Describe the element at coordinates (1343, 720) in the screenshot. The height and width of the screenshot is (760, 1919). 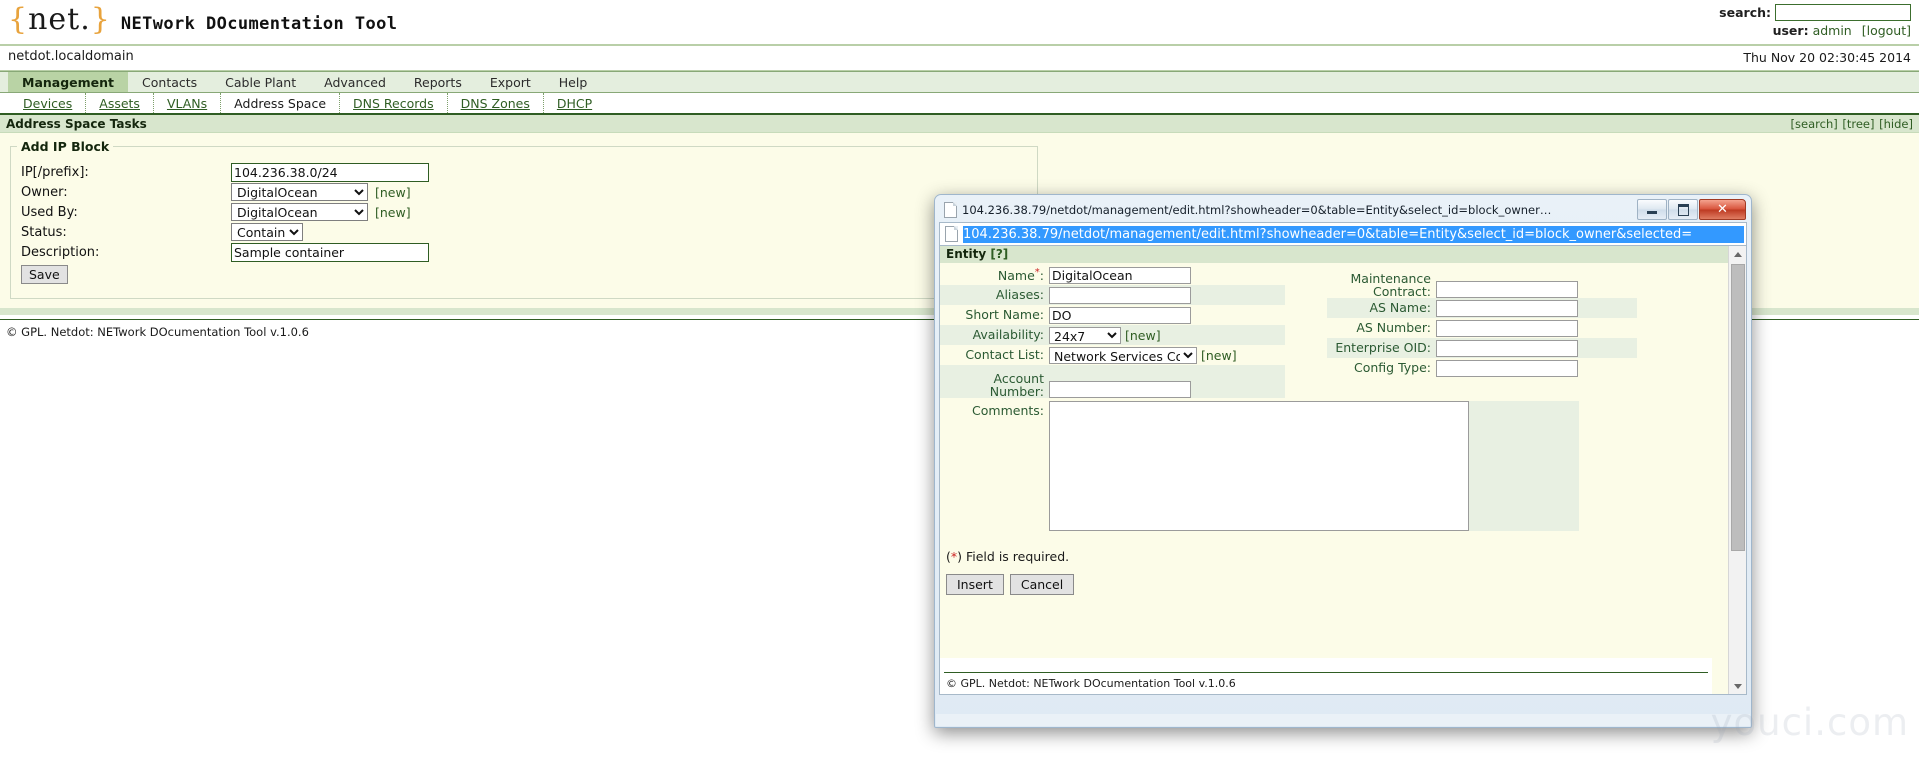
I see `popup-statusbar` at that location.